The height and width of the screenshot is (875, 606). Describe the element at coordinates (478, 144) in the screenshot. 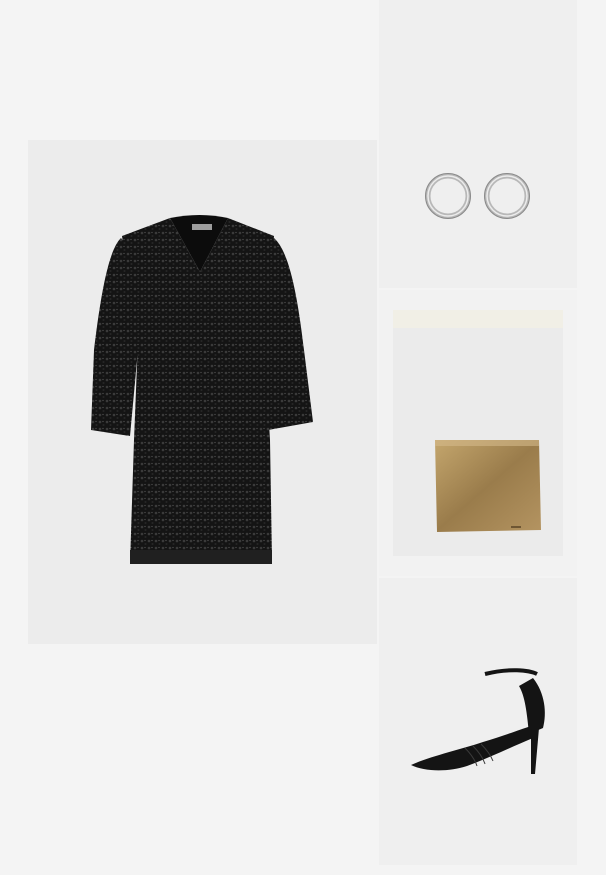

I see `earrings-tile` at that location.